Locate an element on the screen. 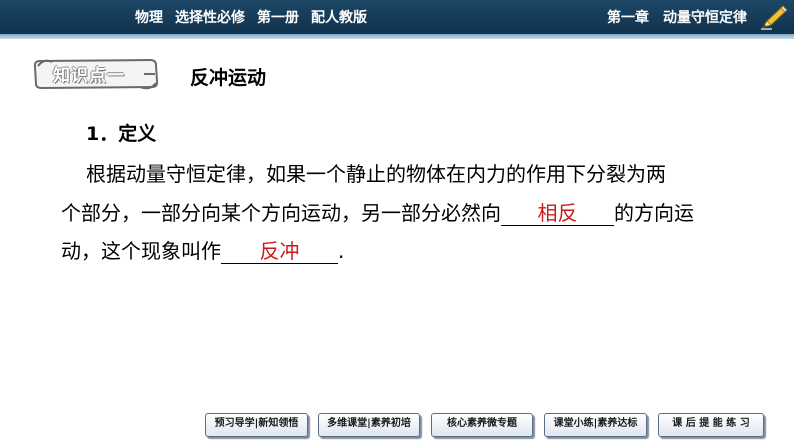  nav-homework-label: 课 后 提 能 练 习 is located at coordinates (711, 423).